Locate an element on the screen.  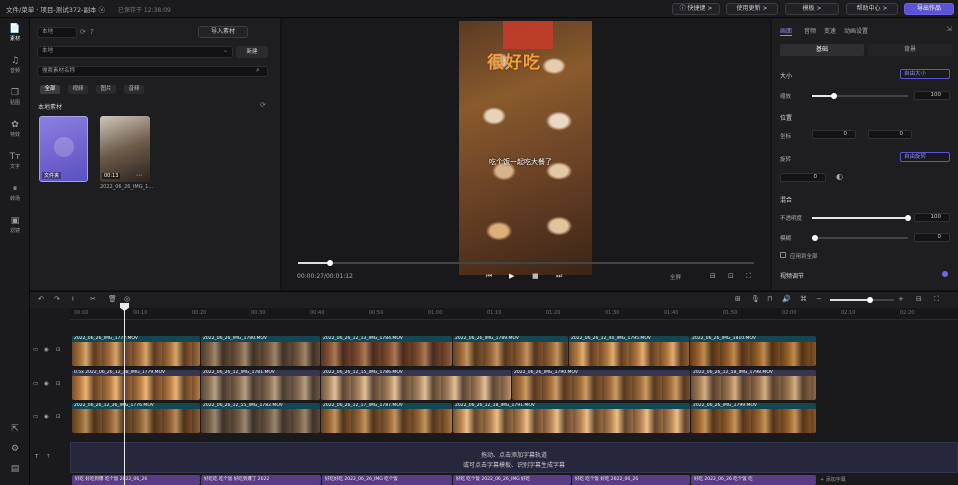
timeline-clip: 2022_06_26_12_IMG_1781.MOV is located at coordinates (260, 385).